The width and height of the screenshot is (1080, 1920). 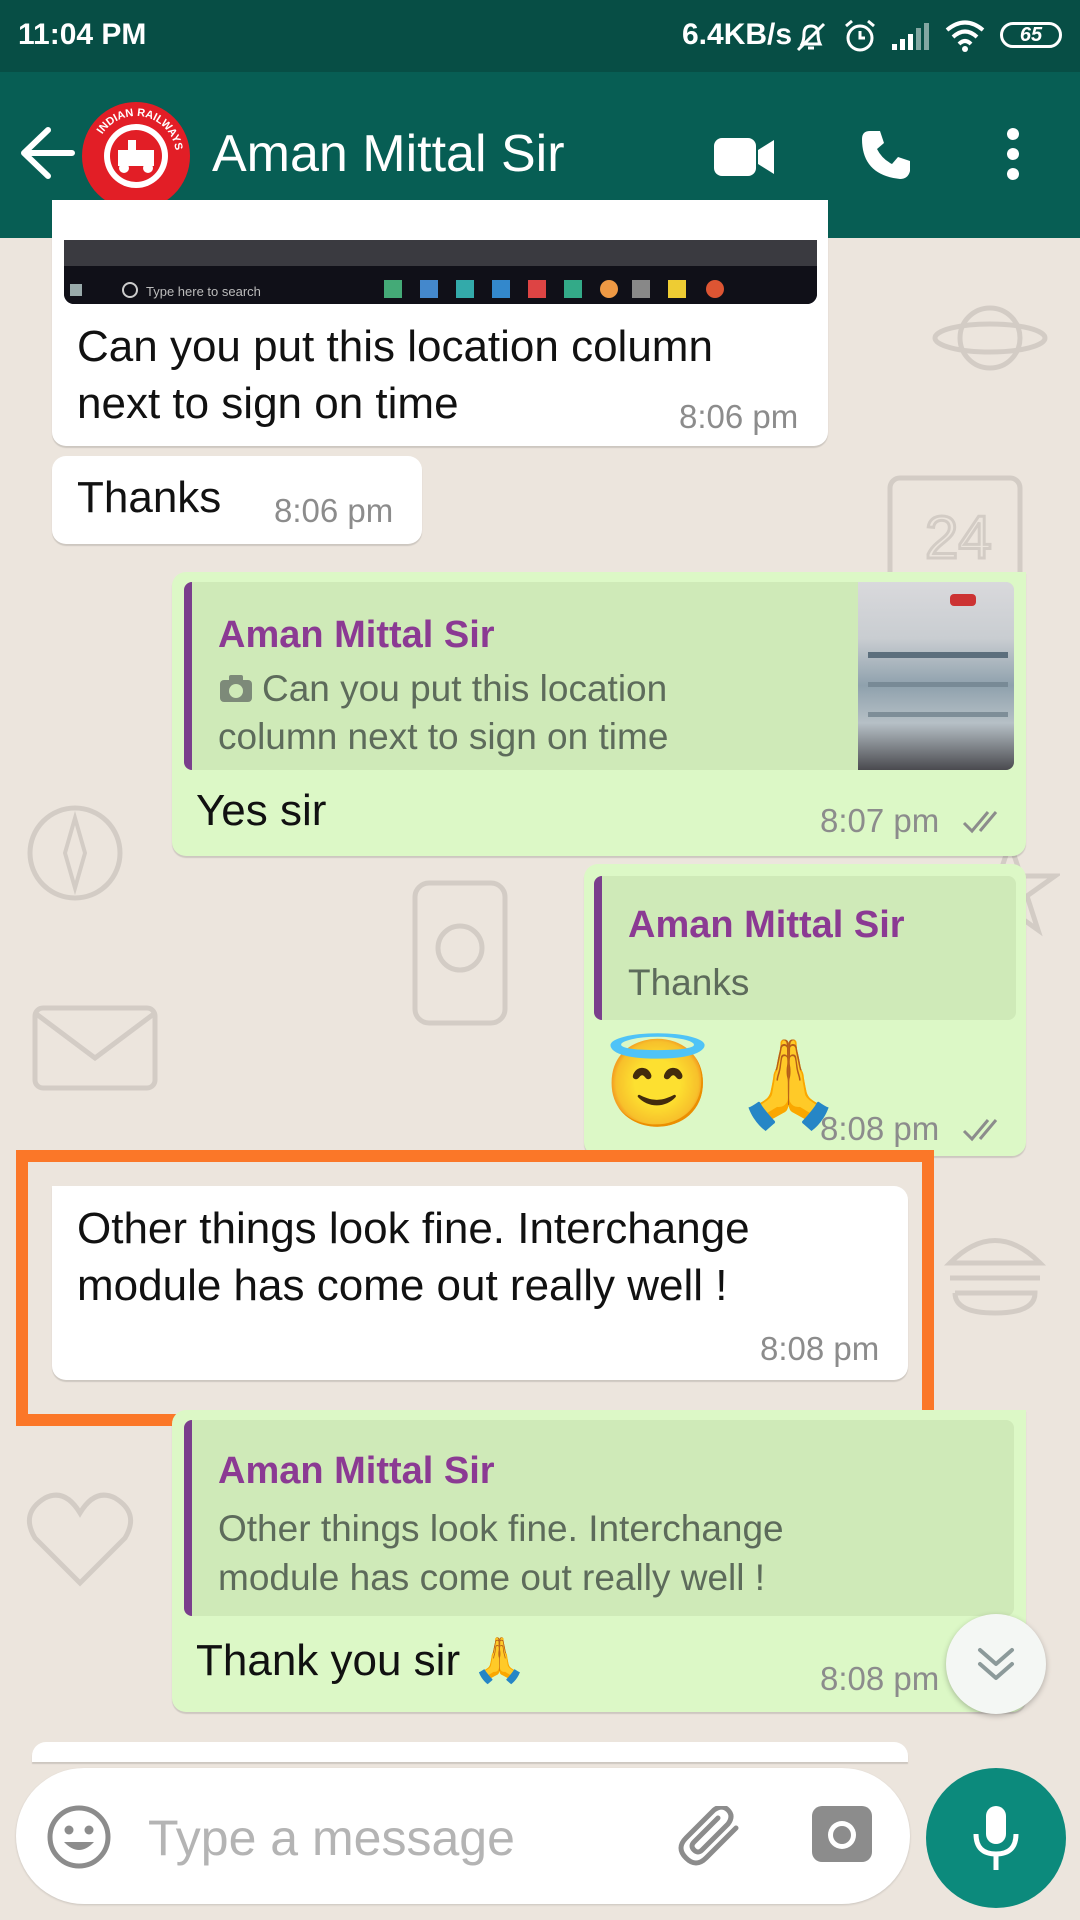 I want to click on voice-message-button, so click(x=996, y=1838).